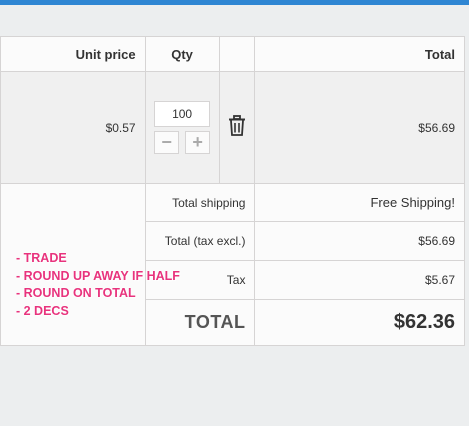 Image resolution: width=469 pixels, height=426 pixels. What do you see at coordinates (167, 142) in the screenshot?
I see `quantity-decrement-button: −` at bounding box center [167, 142].